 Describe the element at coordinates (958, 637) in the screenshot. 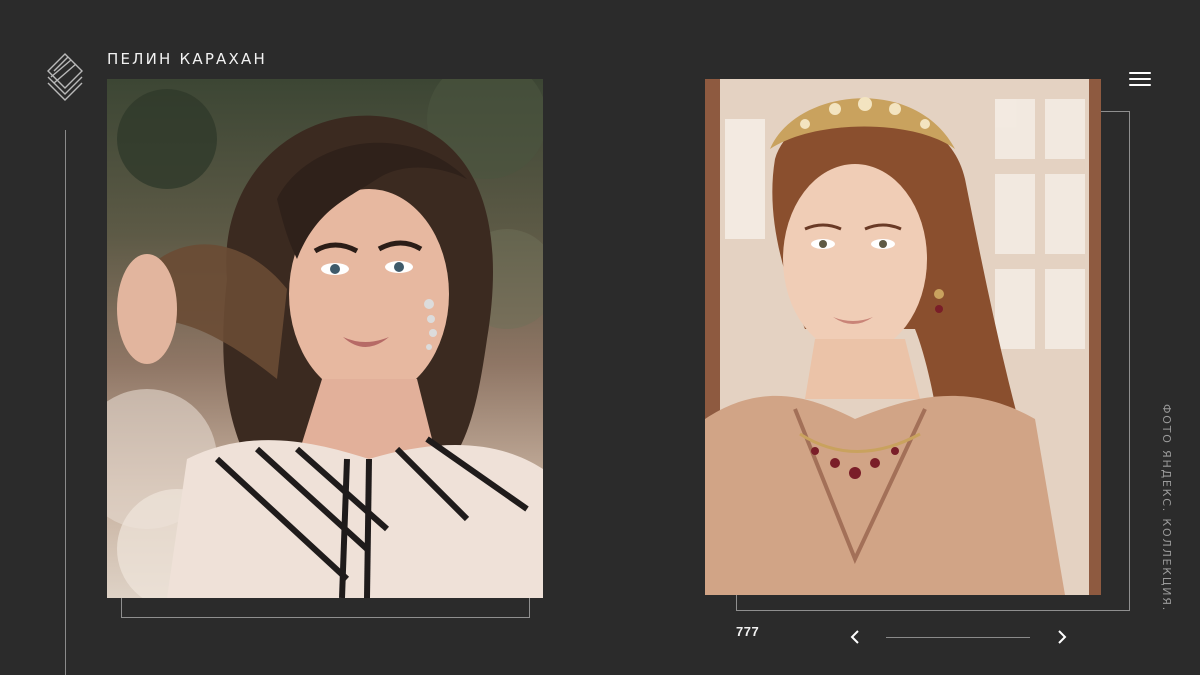

I see `slider-progress-line` at that location.